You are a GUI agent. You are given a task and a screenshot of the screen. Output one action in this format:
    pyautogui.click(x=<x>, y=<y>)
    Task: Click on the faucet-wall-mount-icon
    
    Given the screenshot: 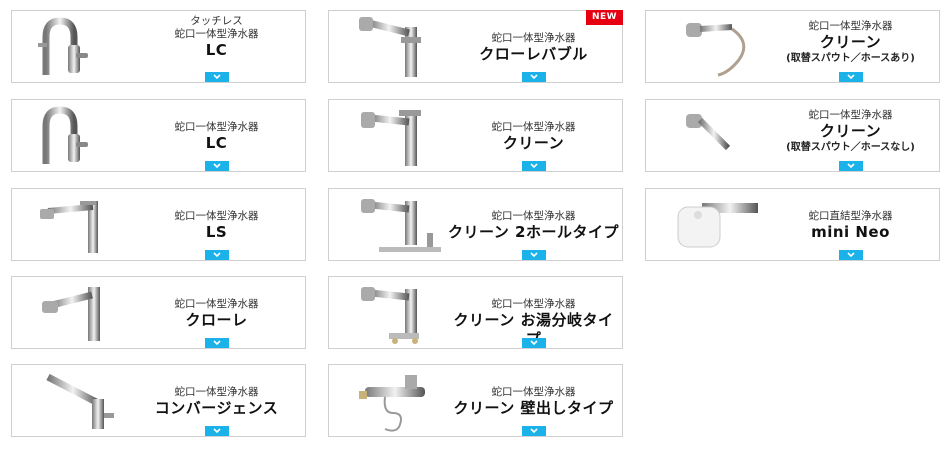 What is the action you would take?
    pyautogui.click(x=390, y=401)
    